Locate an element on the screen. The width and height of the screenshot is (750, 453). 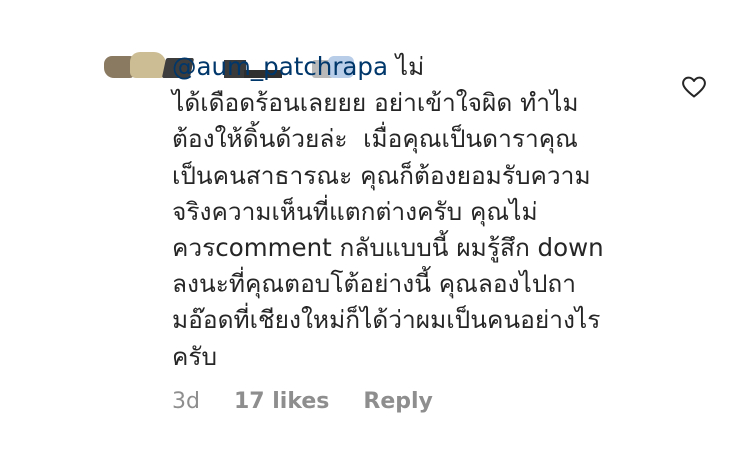
comment-line: ลงนะที่คุณตอบโต้อย่างนี้ คุณลองไปถา is located at coordinates (374, 284).